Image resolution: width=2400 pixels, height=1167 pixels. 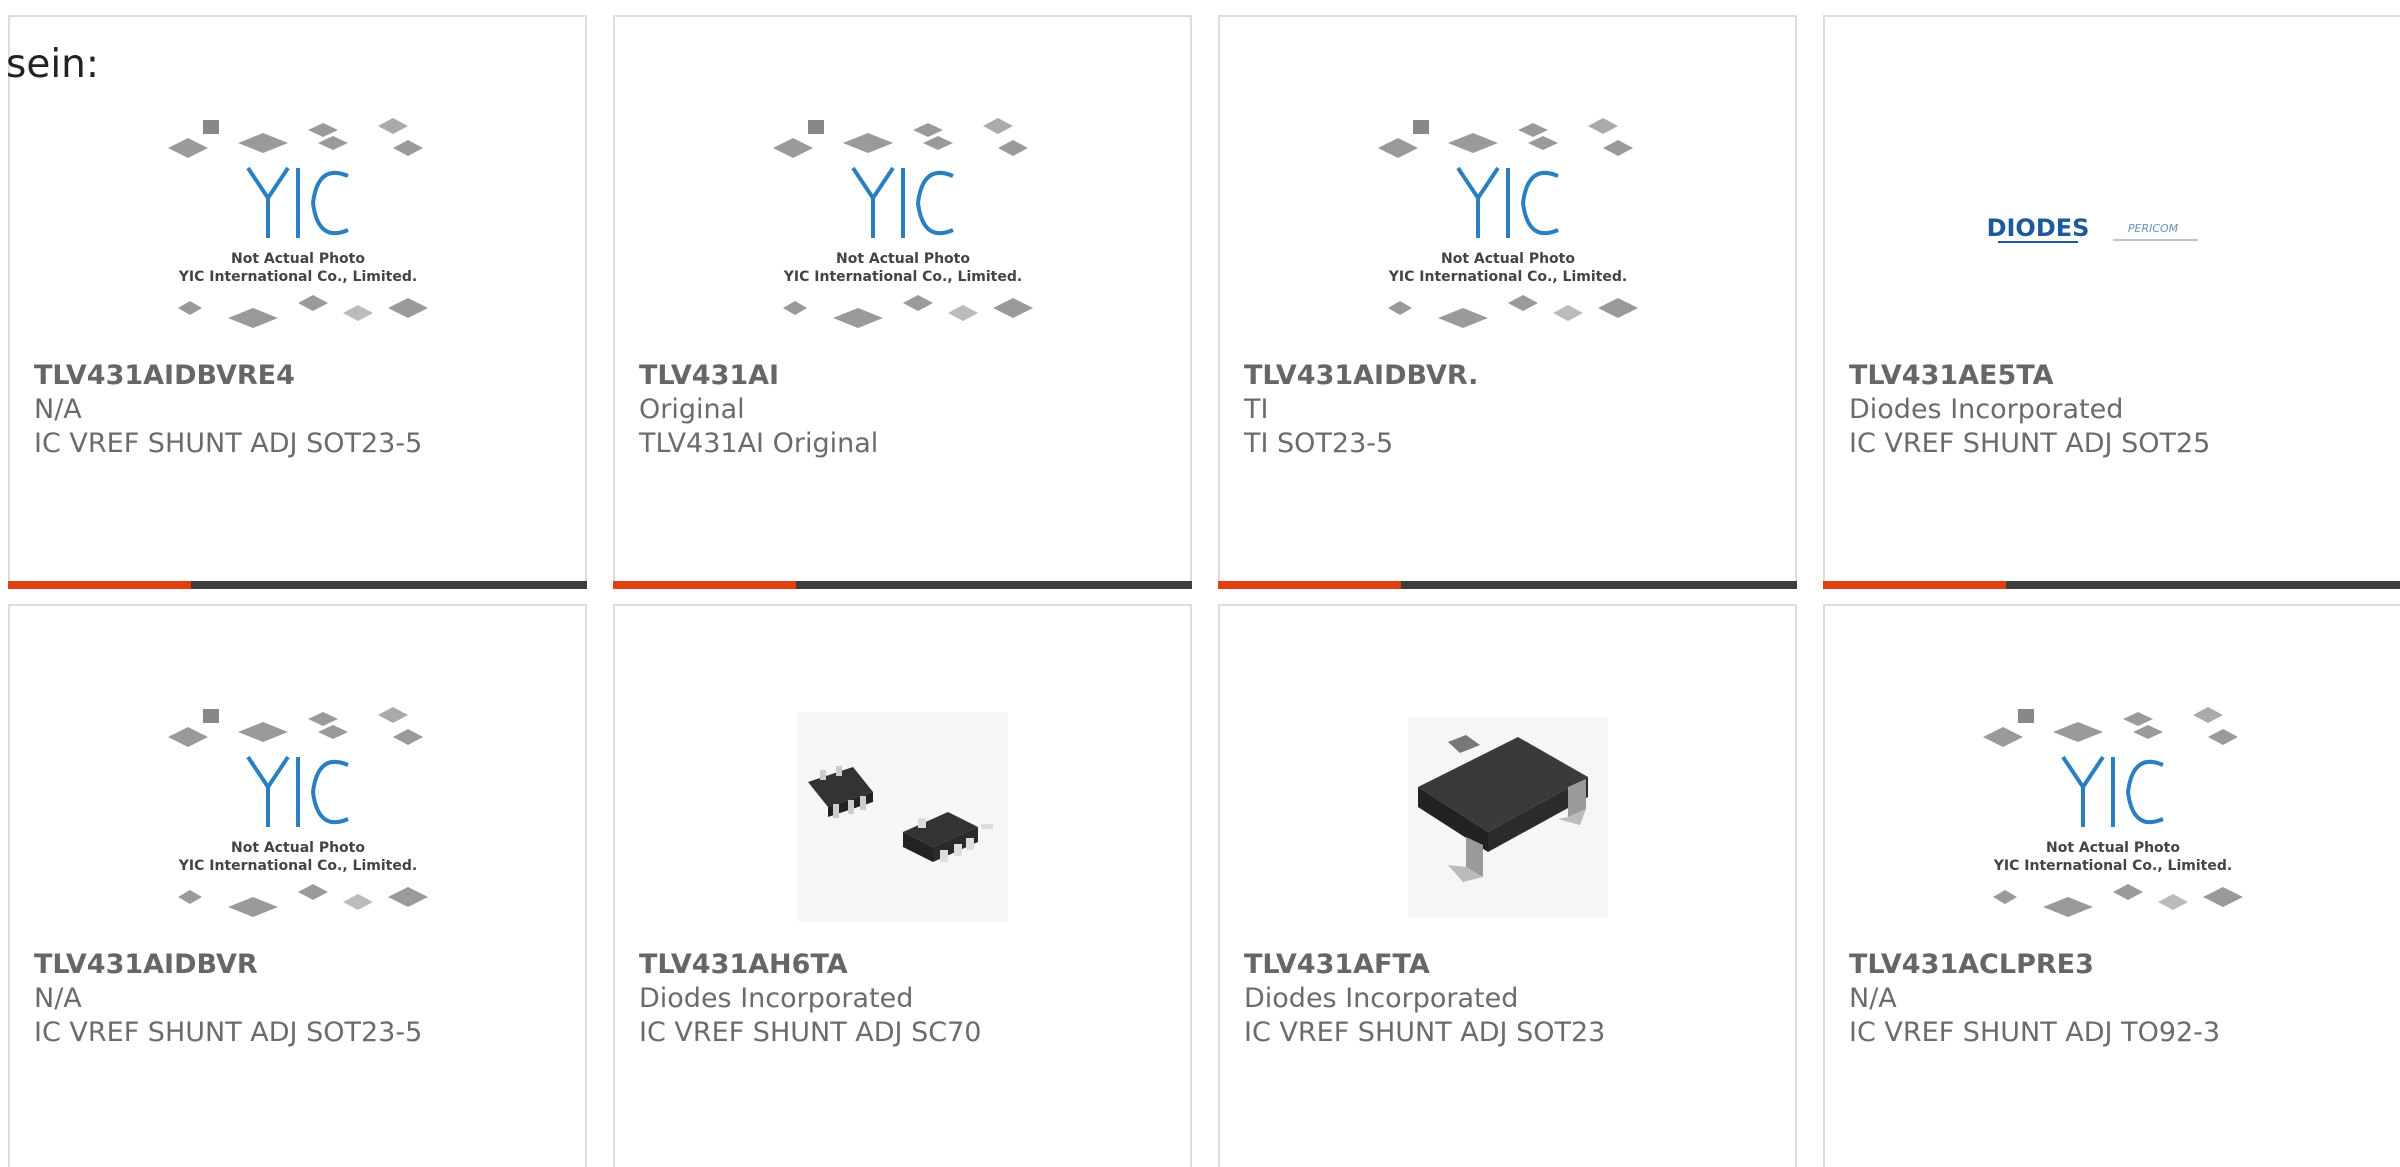 I want to click on description: TLV431AI Original, so click(x=759, y=443).